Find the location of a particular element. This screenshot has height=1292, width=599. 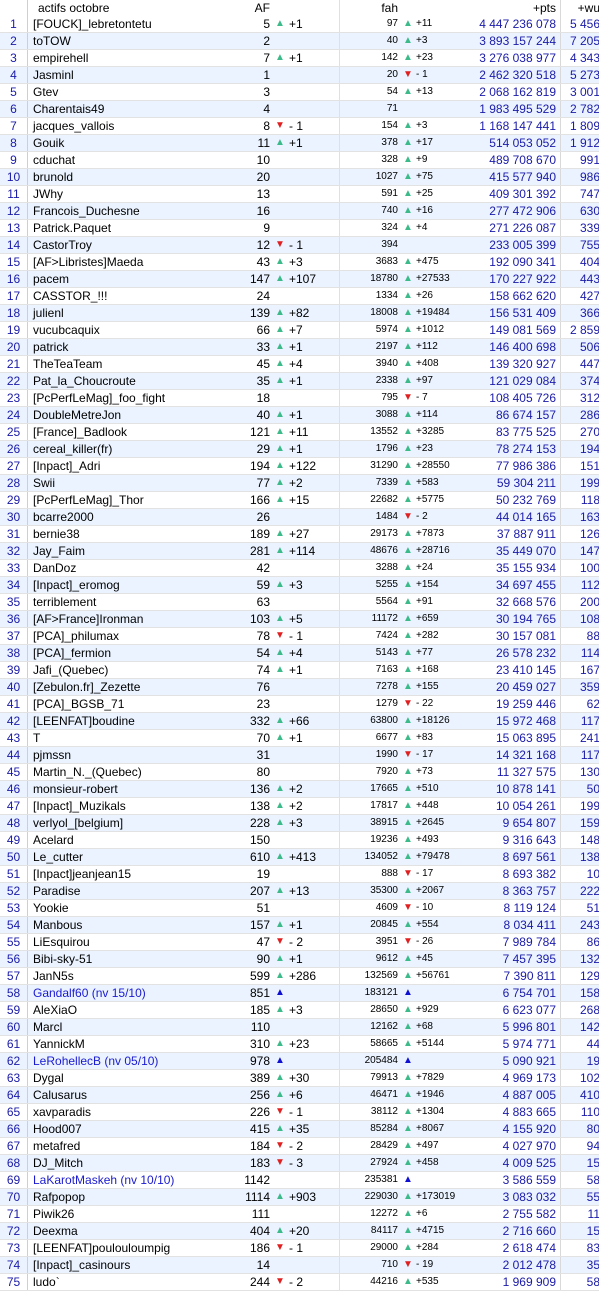

fah-change: +28716 is located at coordinates (440, 551).